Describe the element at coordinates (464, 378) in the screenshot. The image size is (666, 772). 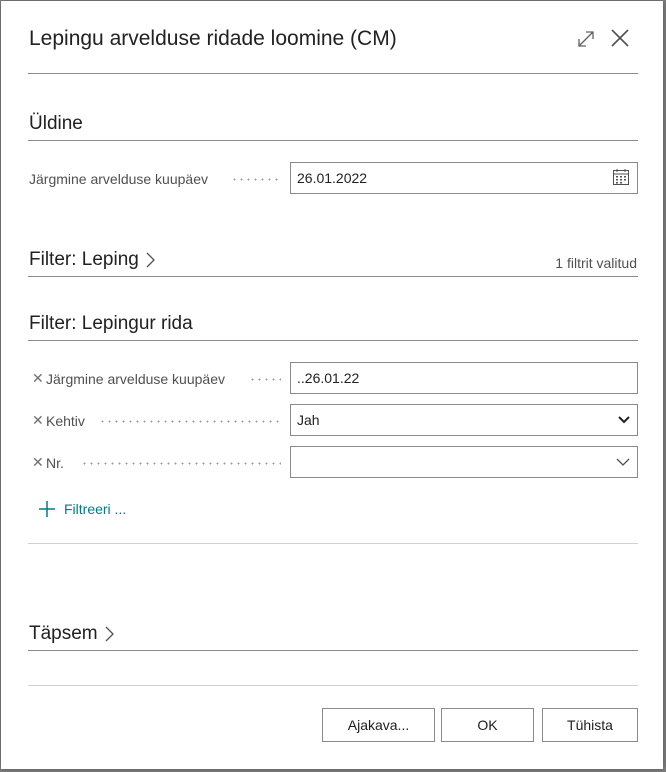
I see `filter-date-input: ..26.01.22` at that location.